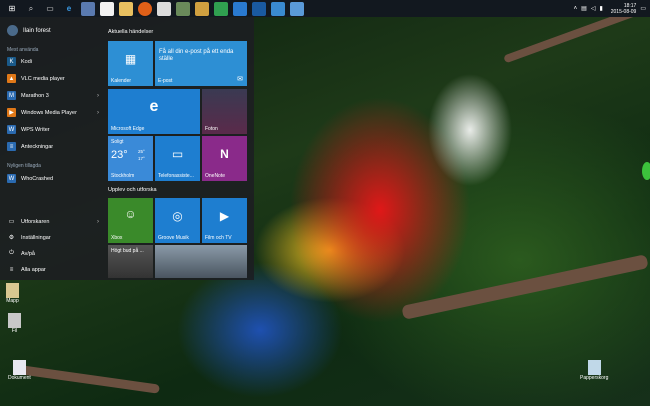 This screenshot has width=650, height=406. Describe the element at coordinates (11, 129) in the screenshot. I see `wps-writer-icon: W` at that location.